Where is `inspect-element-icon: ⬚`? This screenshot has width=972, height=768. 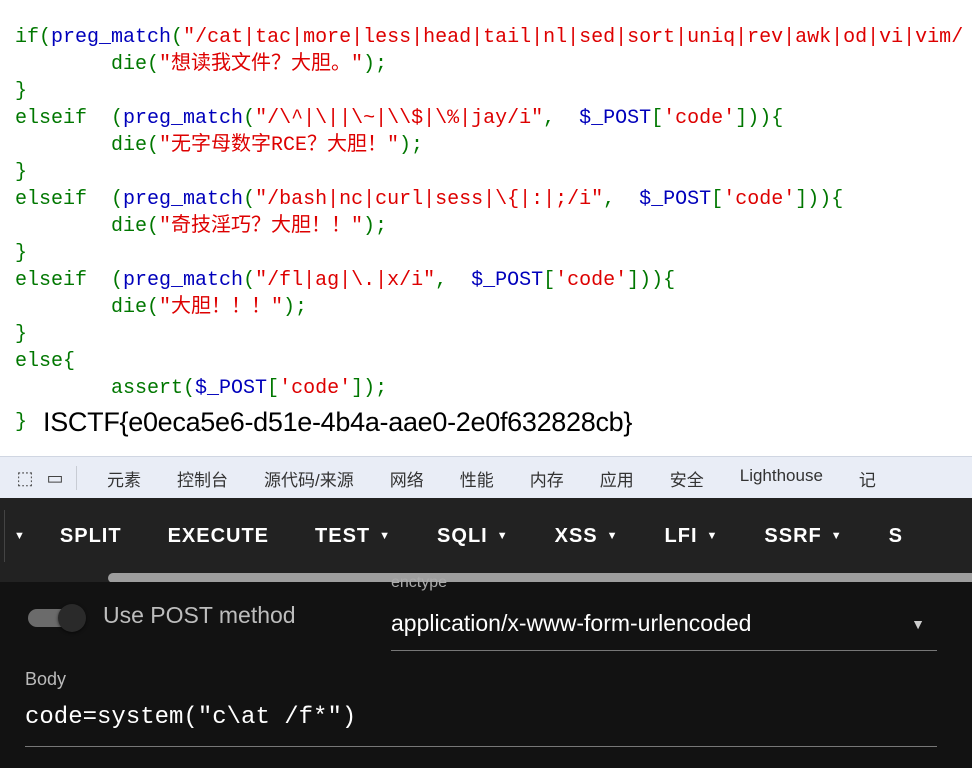 inspect-element-icon: ⬚ is located at coordinates (25, 478).